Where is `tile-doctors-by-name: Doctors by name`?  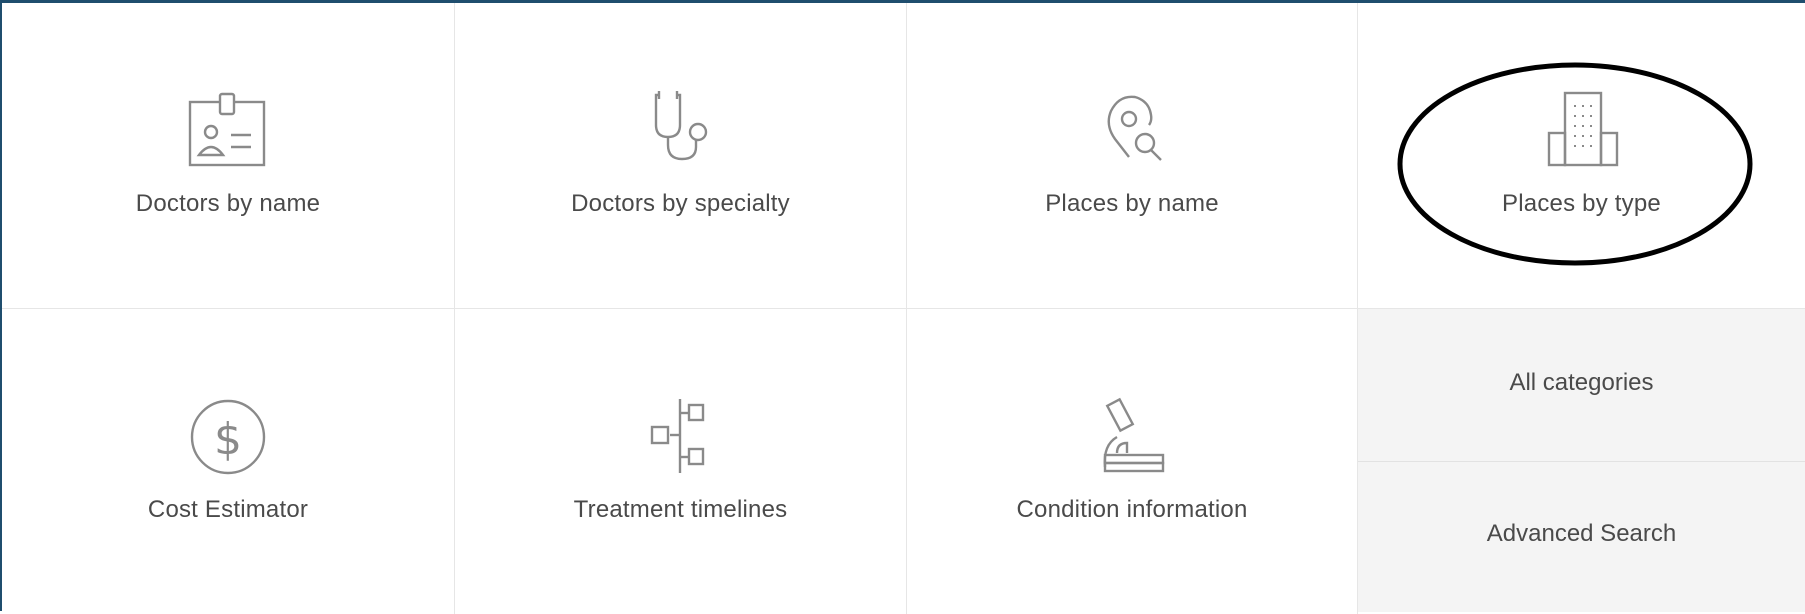 tile-doctors-by-name: Doctors by name is located at coordinates (228, 156).